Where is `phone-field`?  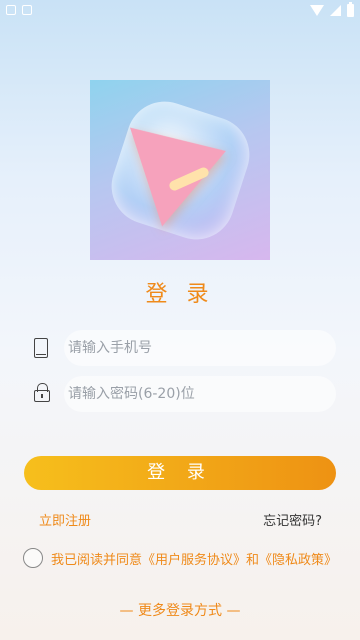
phone-field is located at coordinates (180, 348).